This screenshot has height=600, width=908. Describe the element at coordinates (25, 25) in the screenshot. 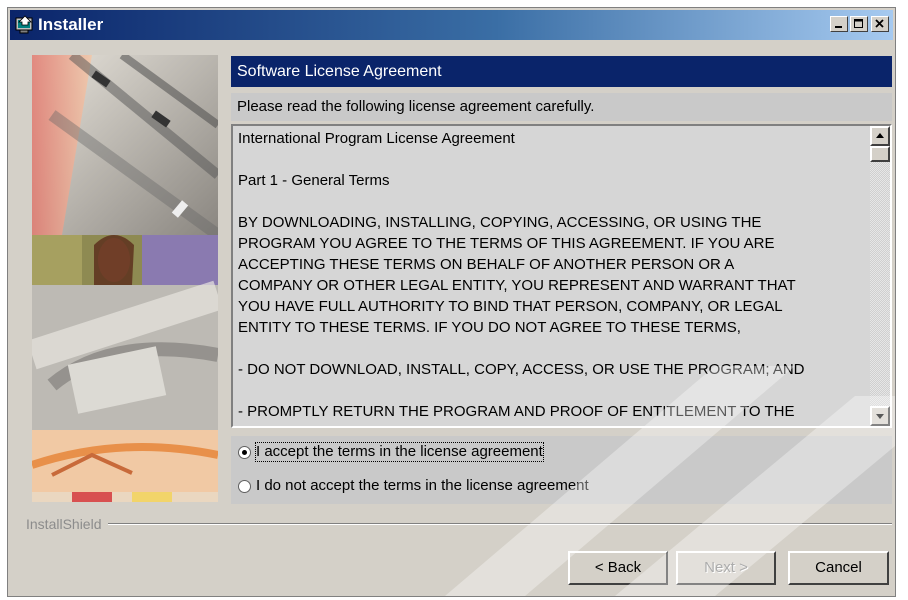

I see `installer-icon` at that location.